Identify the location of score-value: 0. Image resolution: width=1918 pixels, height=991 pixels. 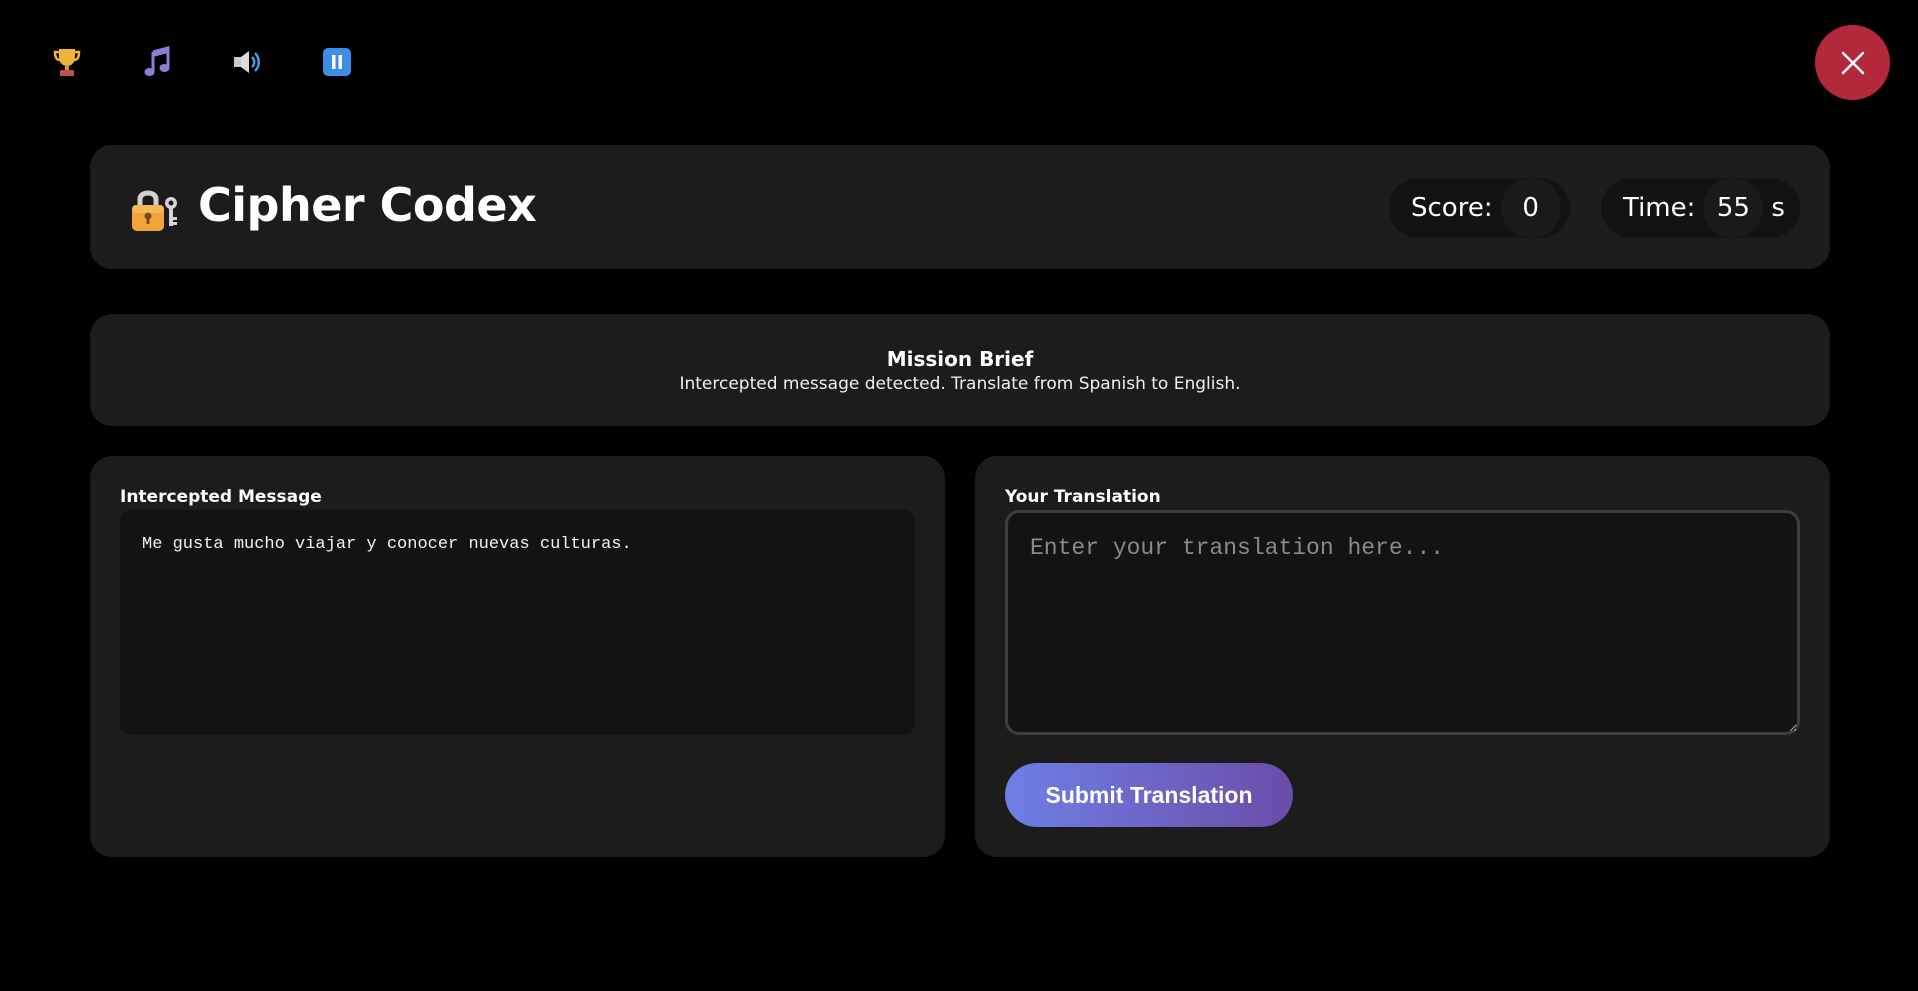
(1530, 208).